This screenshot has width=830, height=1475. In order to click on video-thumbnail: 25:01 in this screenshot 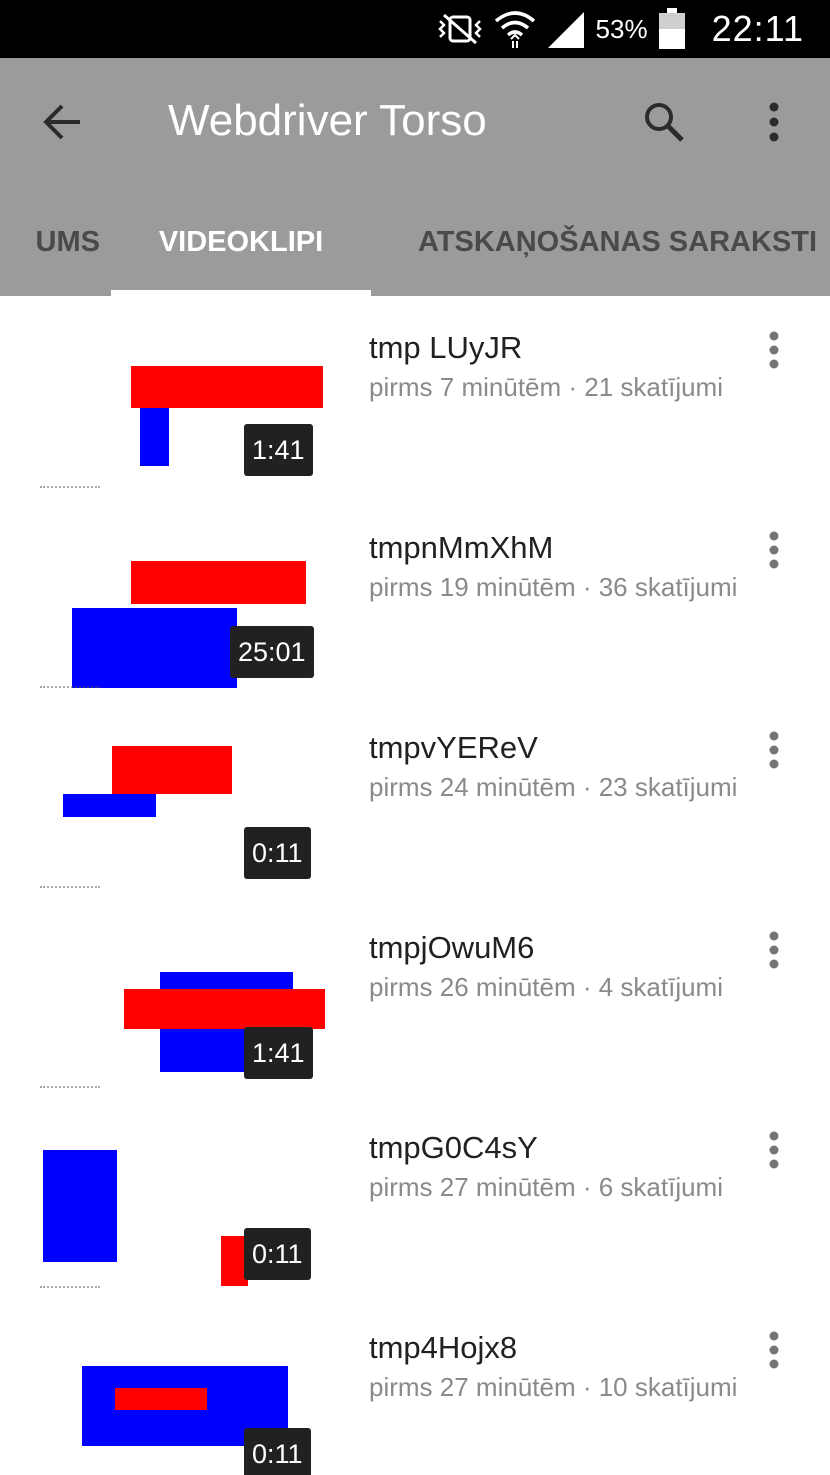, I will do `click(166, 611)`.